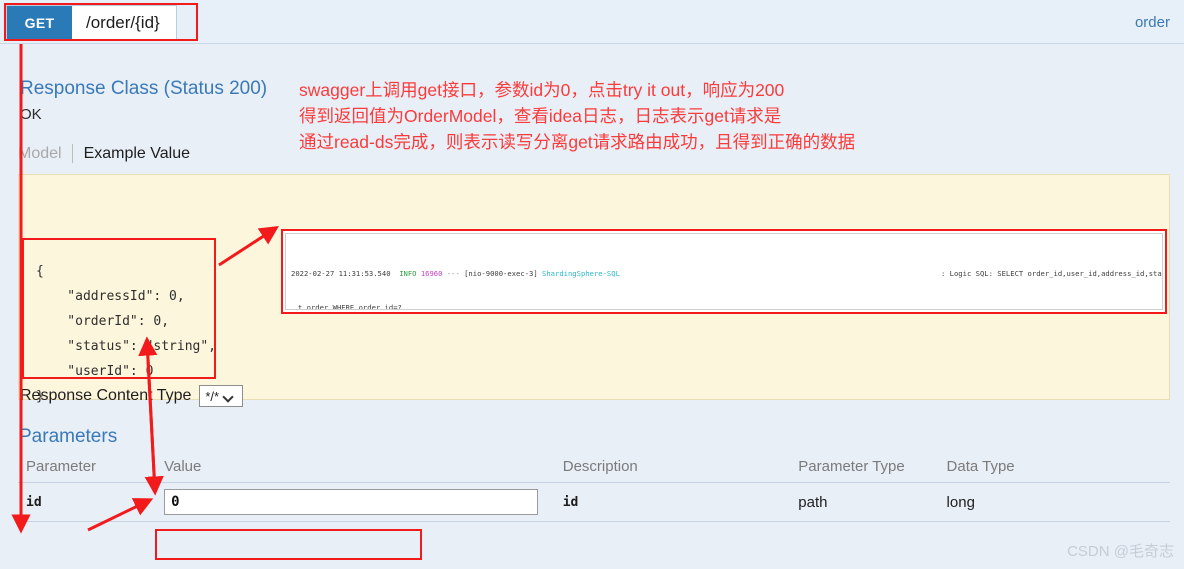  What do you see at coordinates (45, 154) in the screenshot?
I see `tab-model: Model` at bounding box center [45, 154].